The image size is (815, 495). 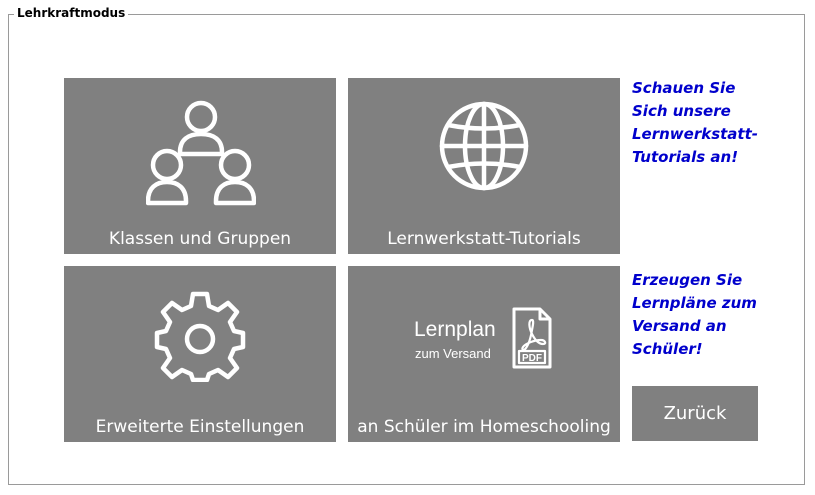 What do you see at coordinates (532, 358) in the screenshot?
I see `pdf-text: PDF` at bounding box center [532, 358].